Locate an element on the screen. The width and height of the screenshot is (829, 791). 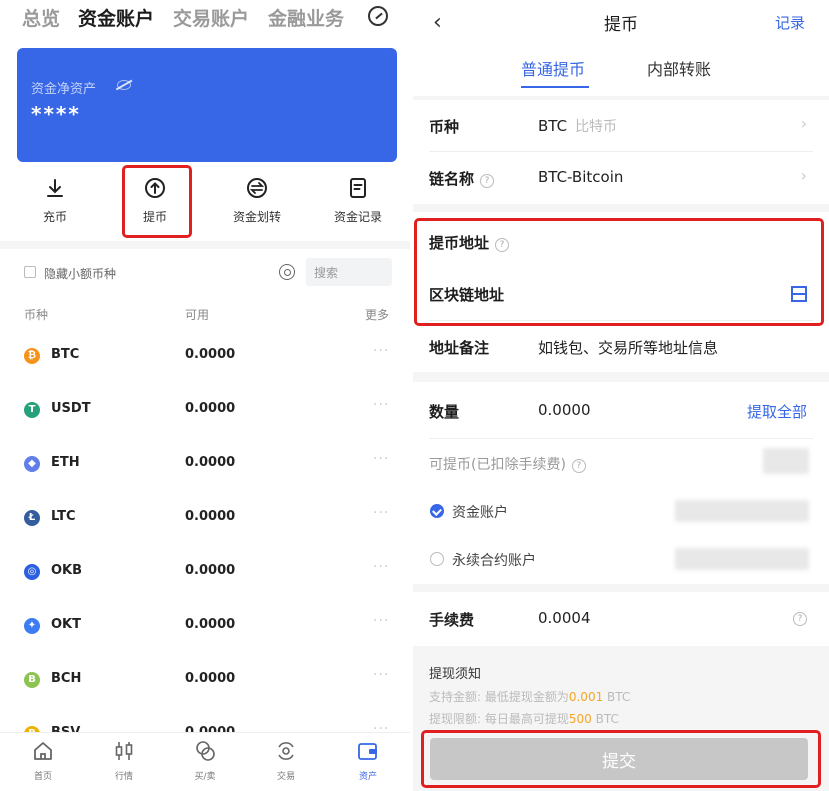
coin-icon: ◎ is located at coordinates (32, 572).